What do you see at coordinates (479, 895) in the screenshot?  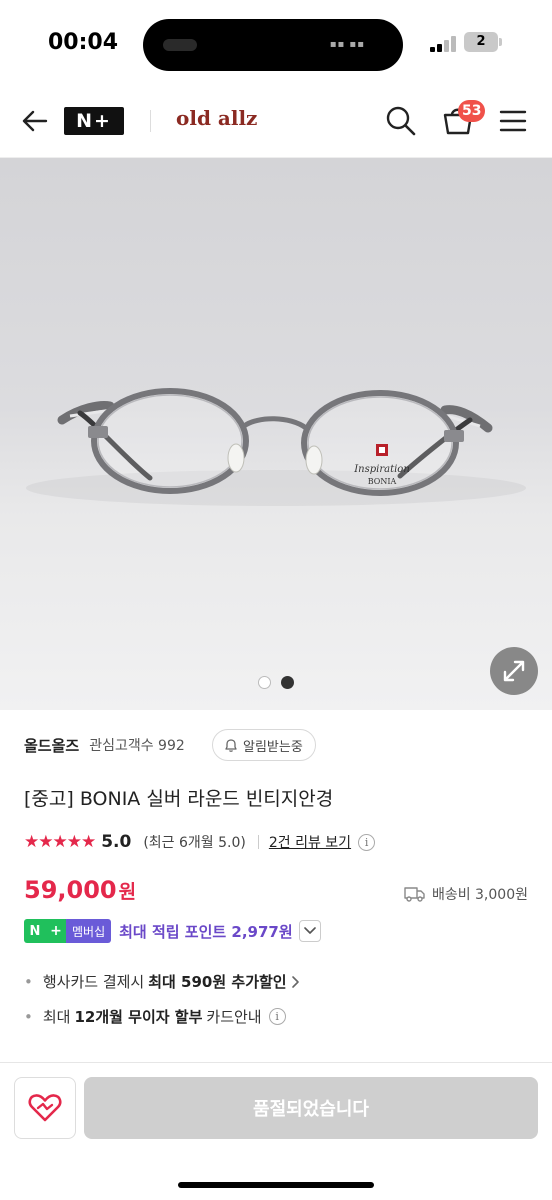 I see `shipping-fee: 배송비 3,000원` at bounding box center [479, 895].